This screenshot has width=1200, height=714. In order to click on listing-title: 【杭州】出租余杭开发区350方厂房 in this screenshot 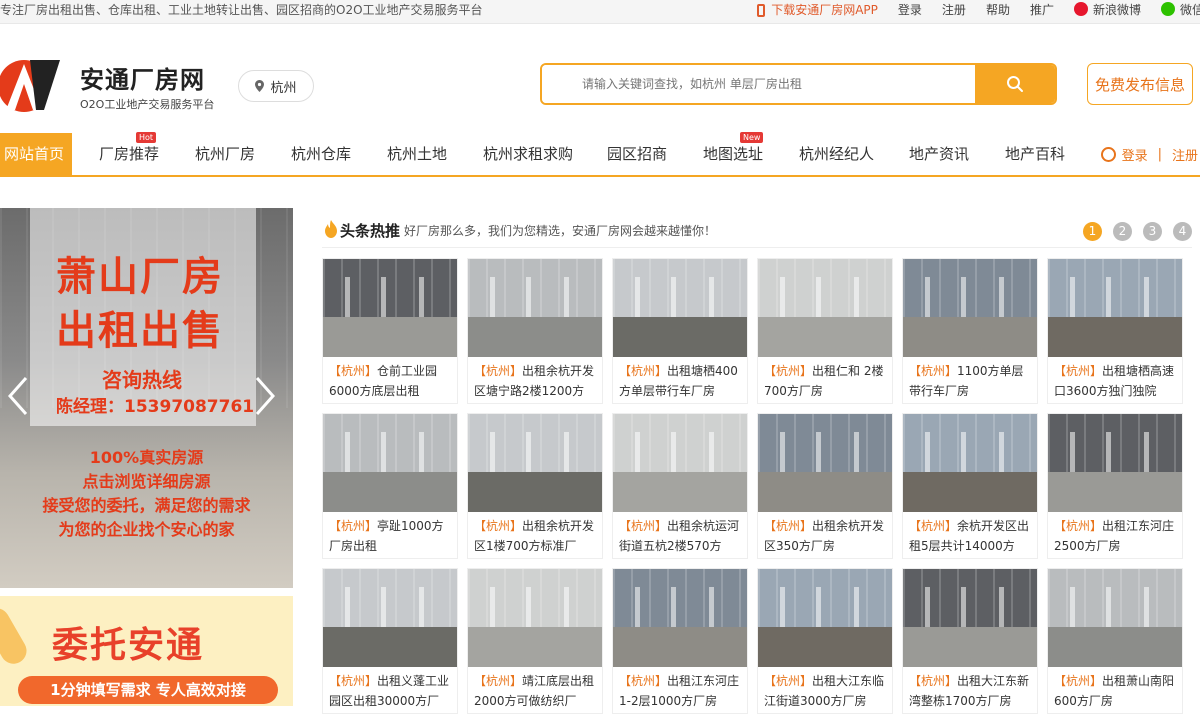, I will do `click(827, 537)`.